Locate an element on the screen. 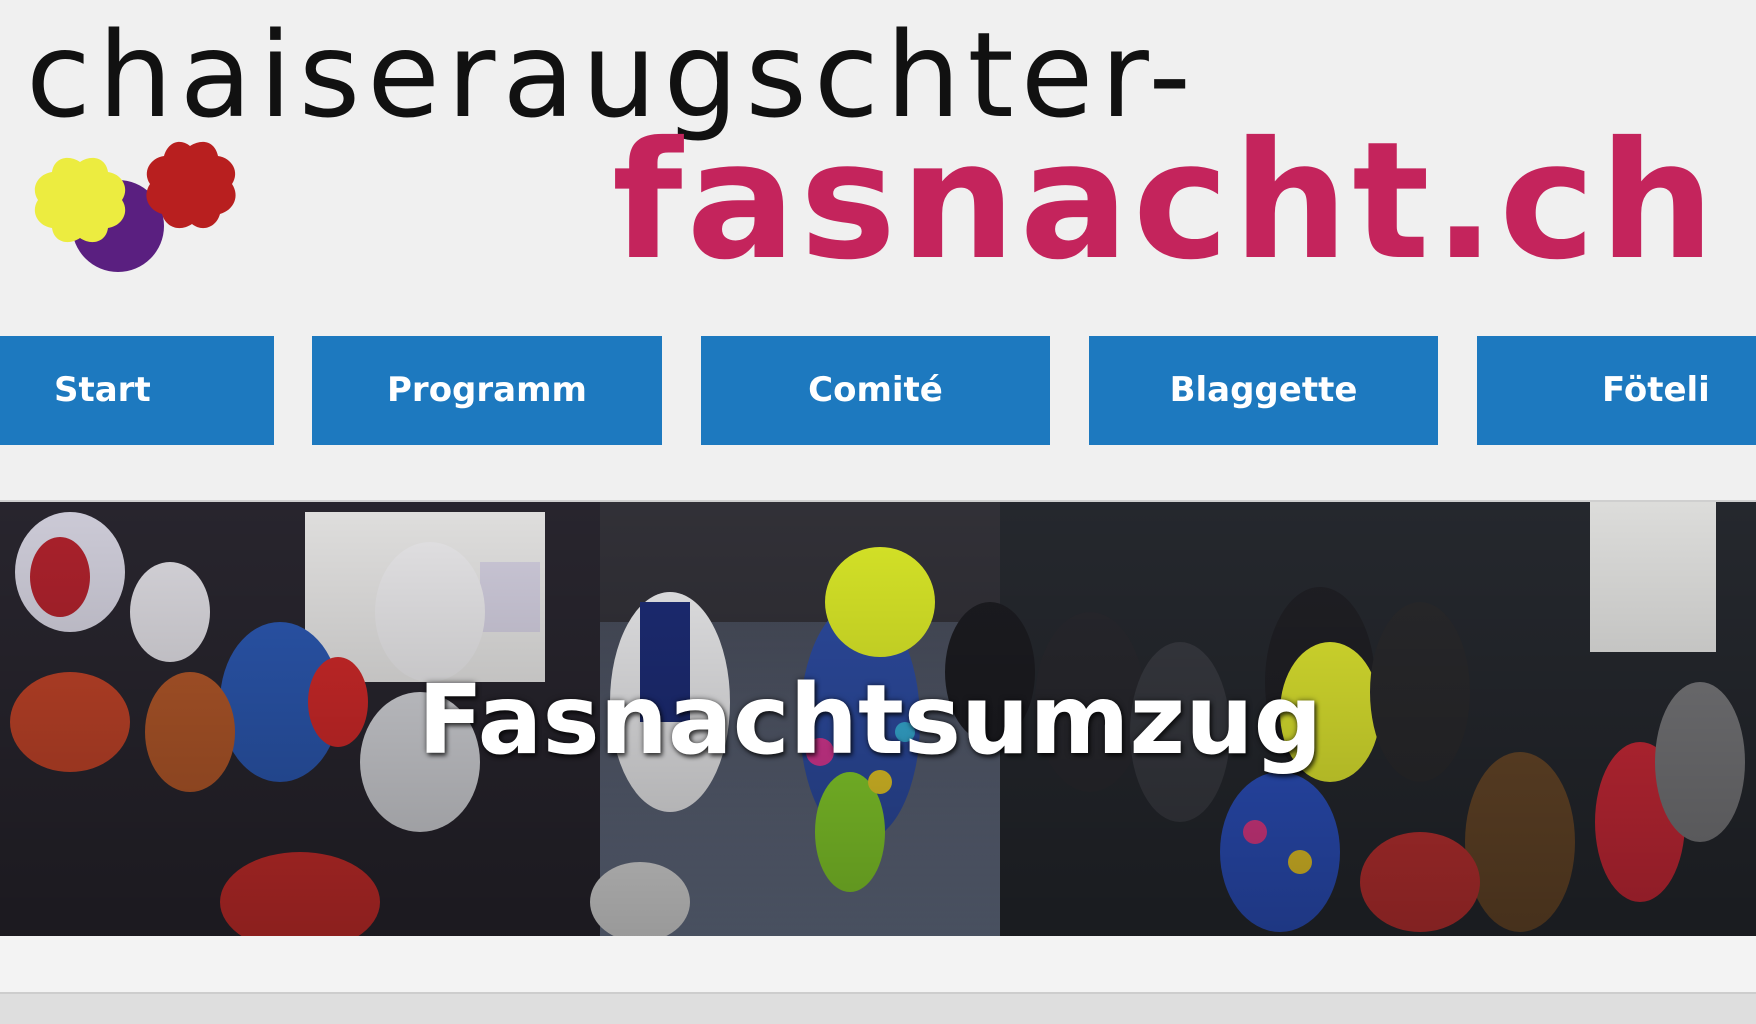 The width and height of the screenshot is (1756, 1024). nav-item-comite: Comité is located at coordinates (875, 390).